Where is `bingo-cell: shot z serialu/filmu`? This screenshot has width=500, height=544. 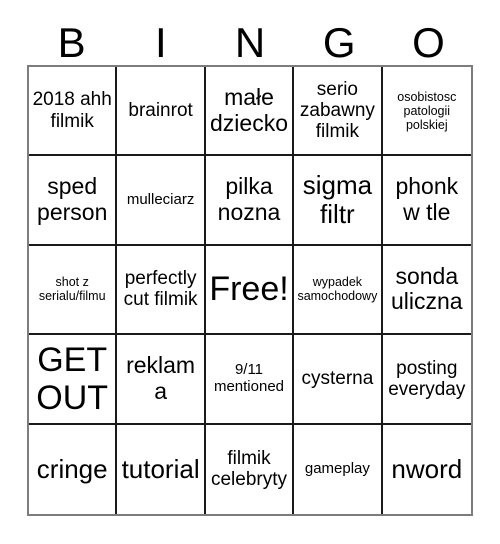 bingo-cell: shot z serialu/filmu is located at coordinates (73, 290).